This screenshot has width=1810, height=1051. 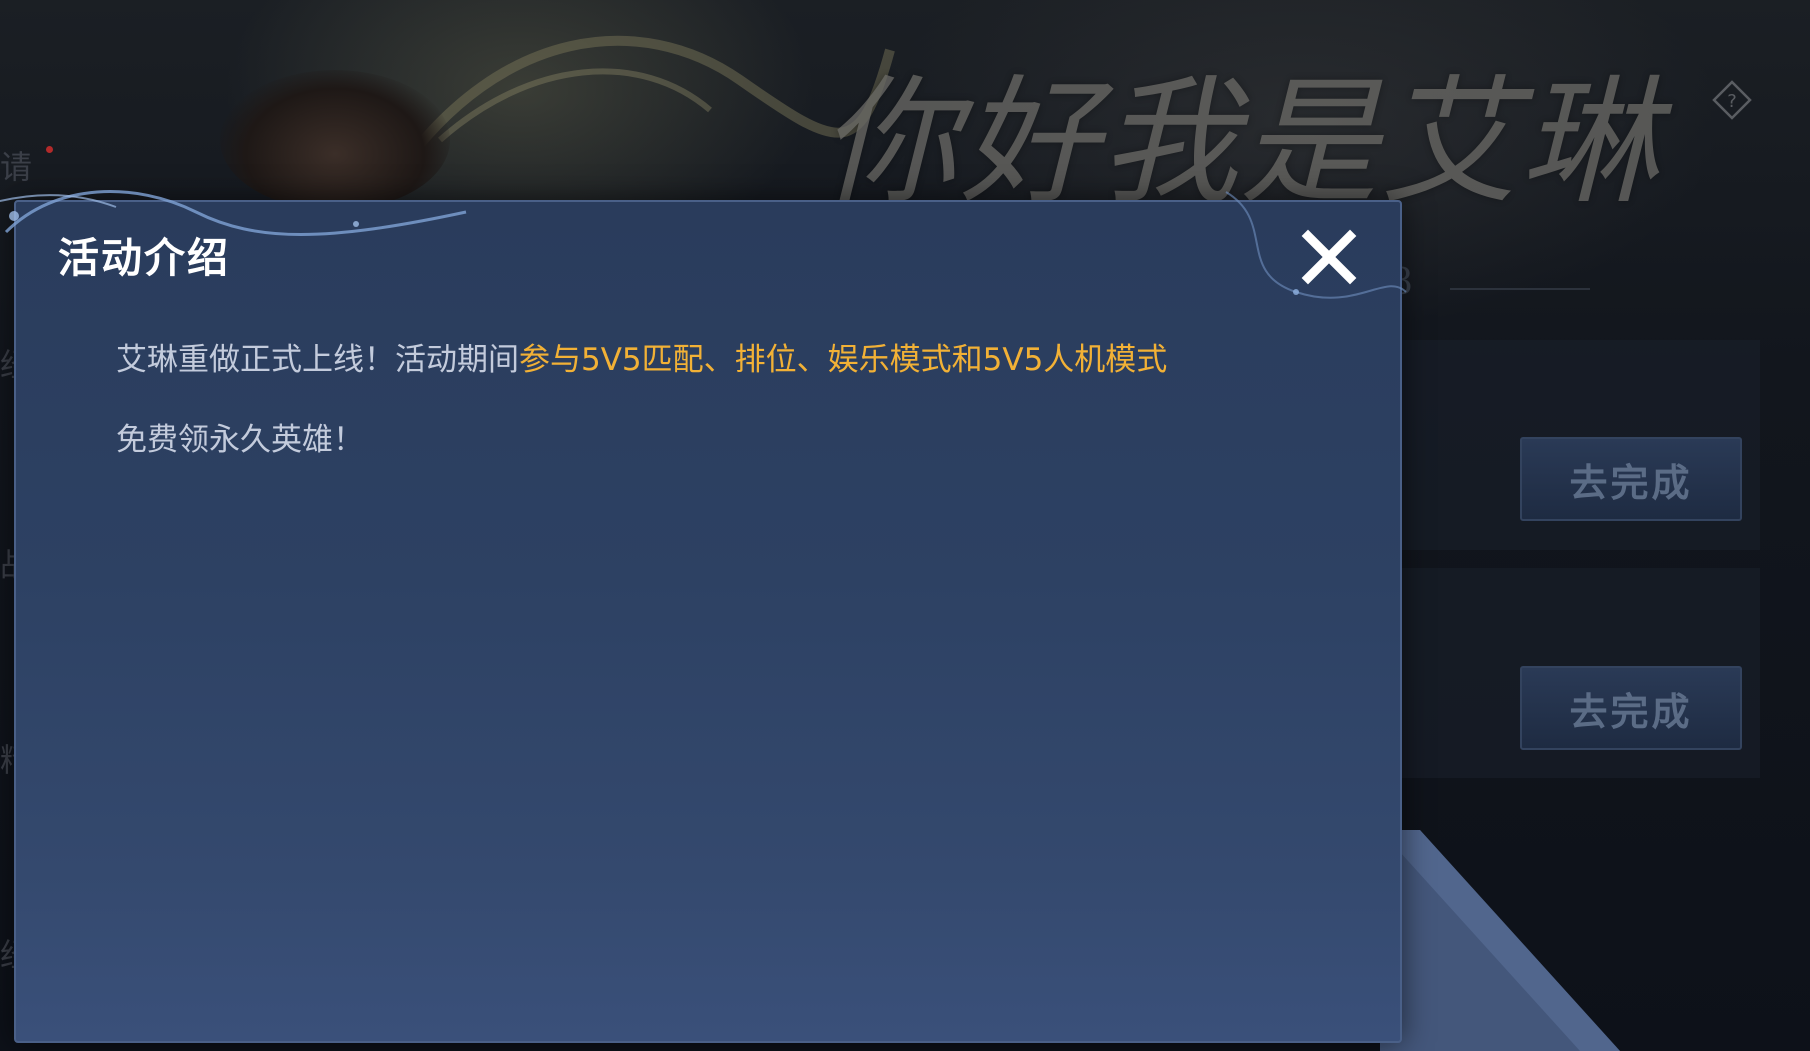 What do you see at coordinates (317, 360) in the screenshot?
I see `description-text: 艾琳重做正式上线！活动期间` at bounding box center [317, 360].